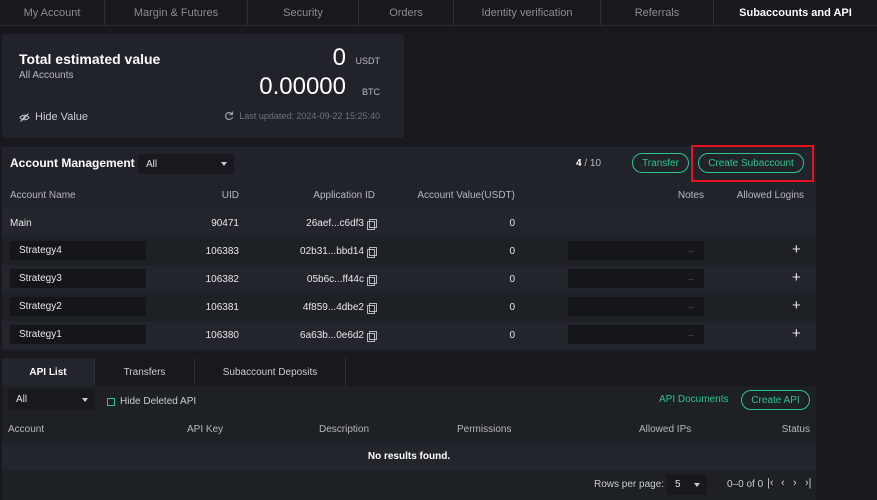 This screenshot has width=877, height=500. I want to click on hide-value-toggle: Hide Value, so click(53, 117).